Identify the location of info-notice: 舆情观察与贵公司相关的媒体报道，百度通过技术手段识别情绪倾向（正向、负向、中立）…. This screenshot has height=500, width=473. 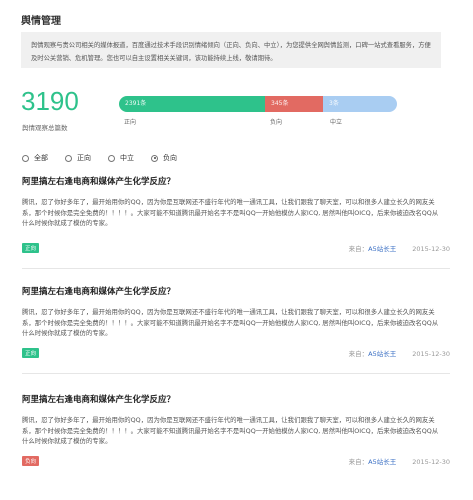
(231, 50).